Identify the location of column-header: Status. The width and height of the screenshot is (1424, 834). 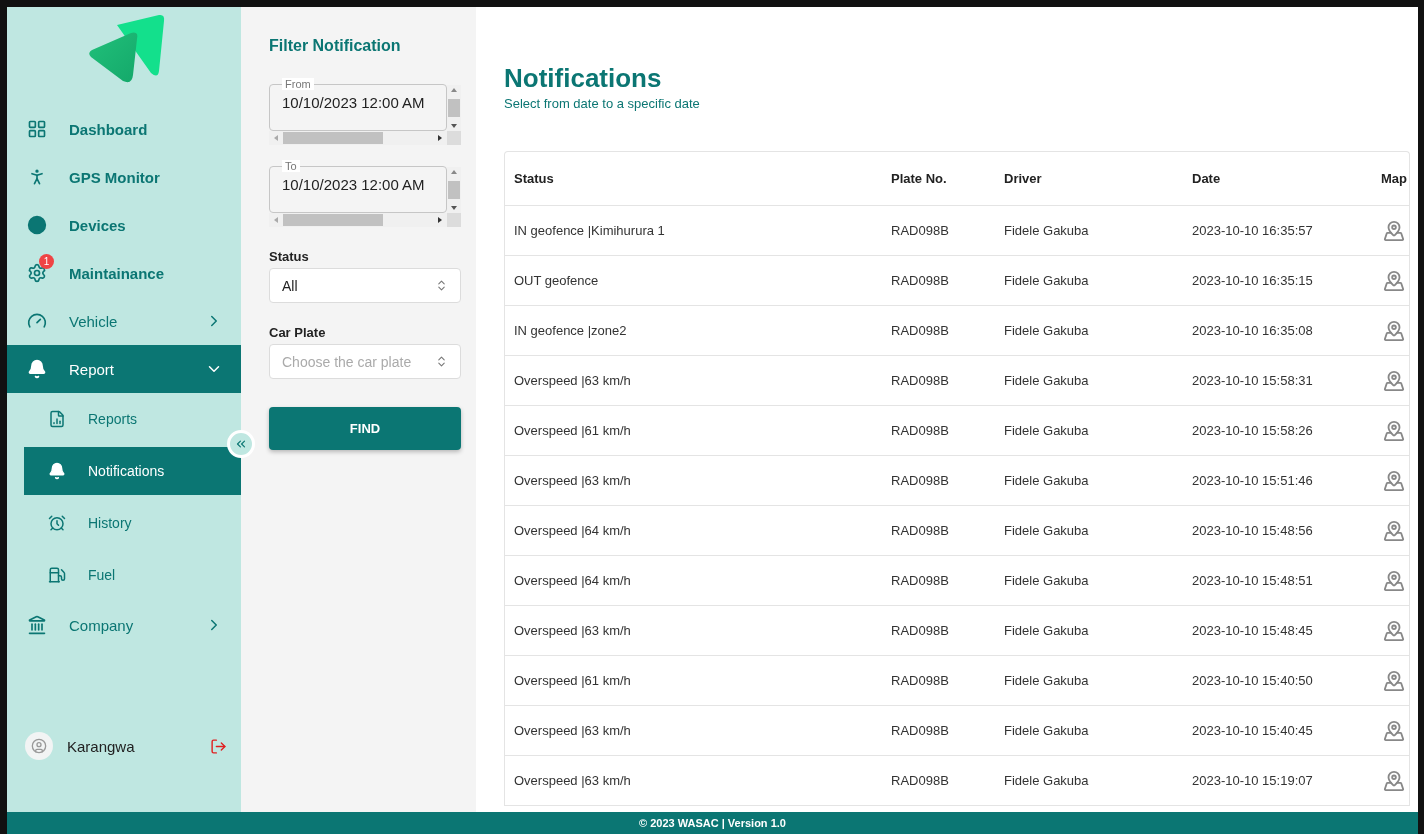
(534, 178).